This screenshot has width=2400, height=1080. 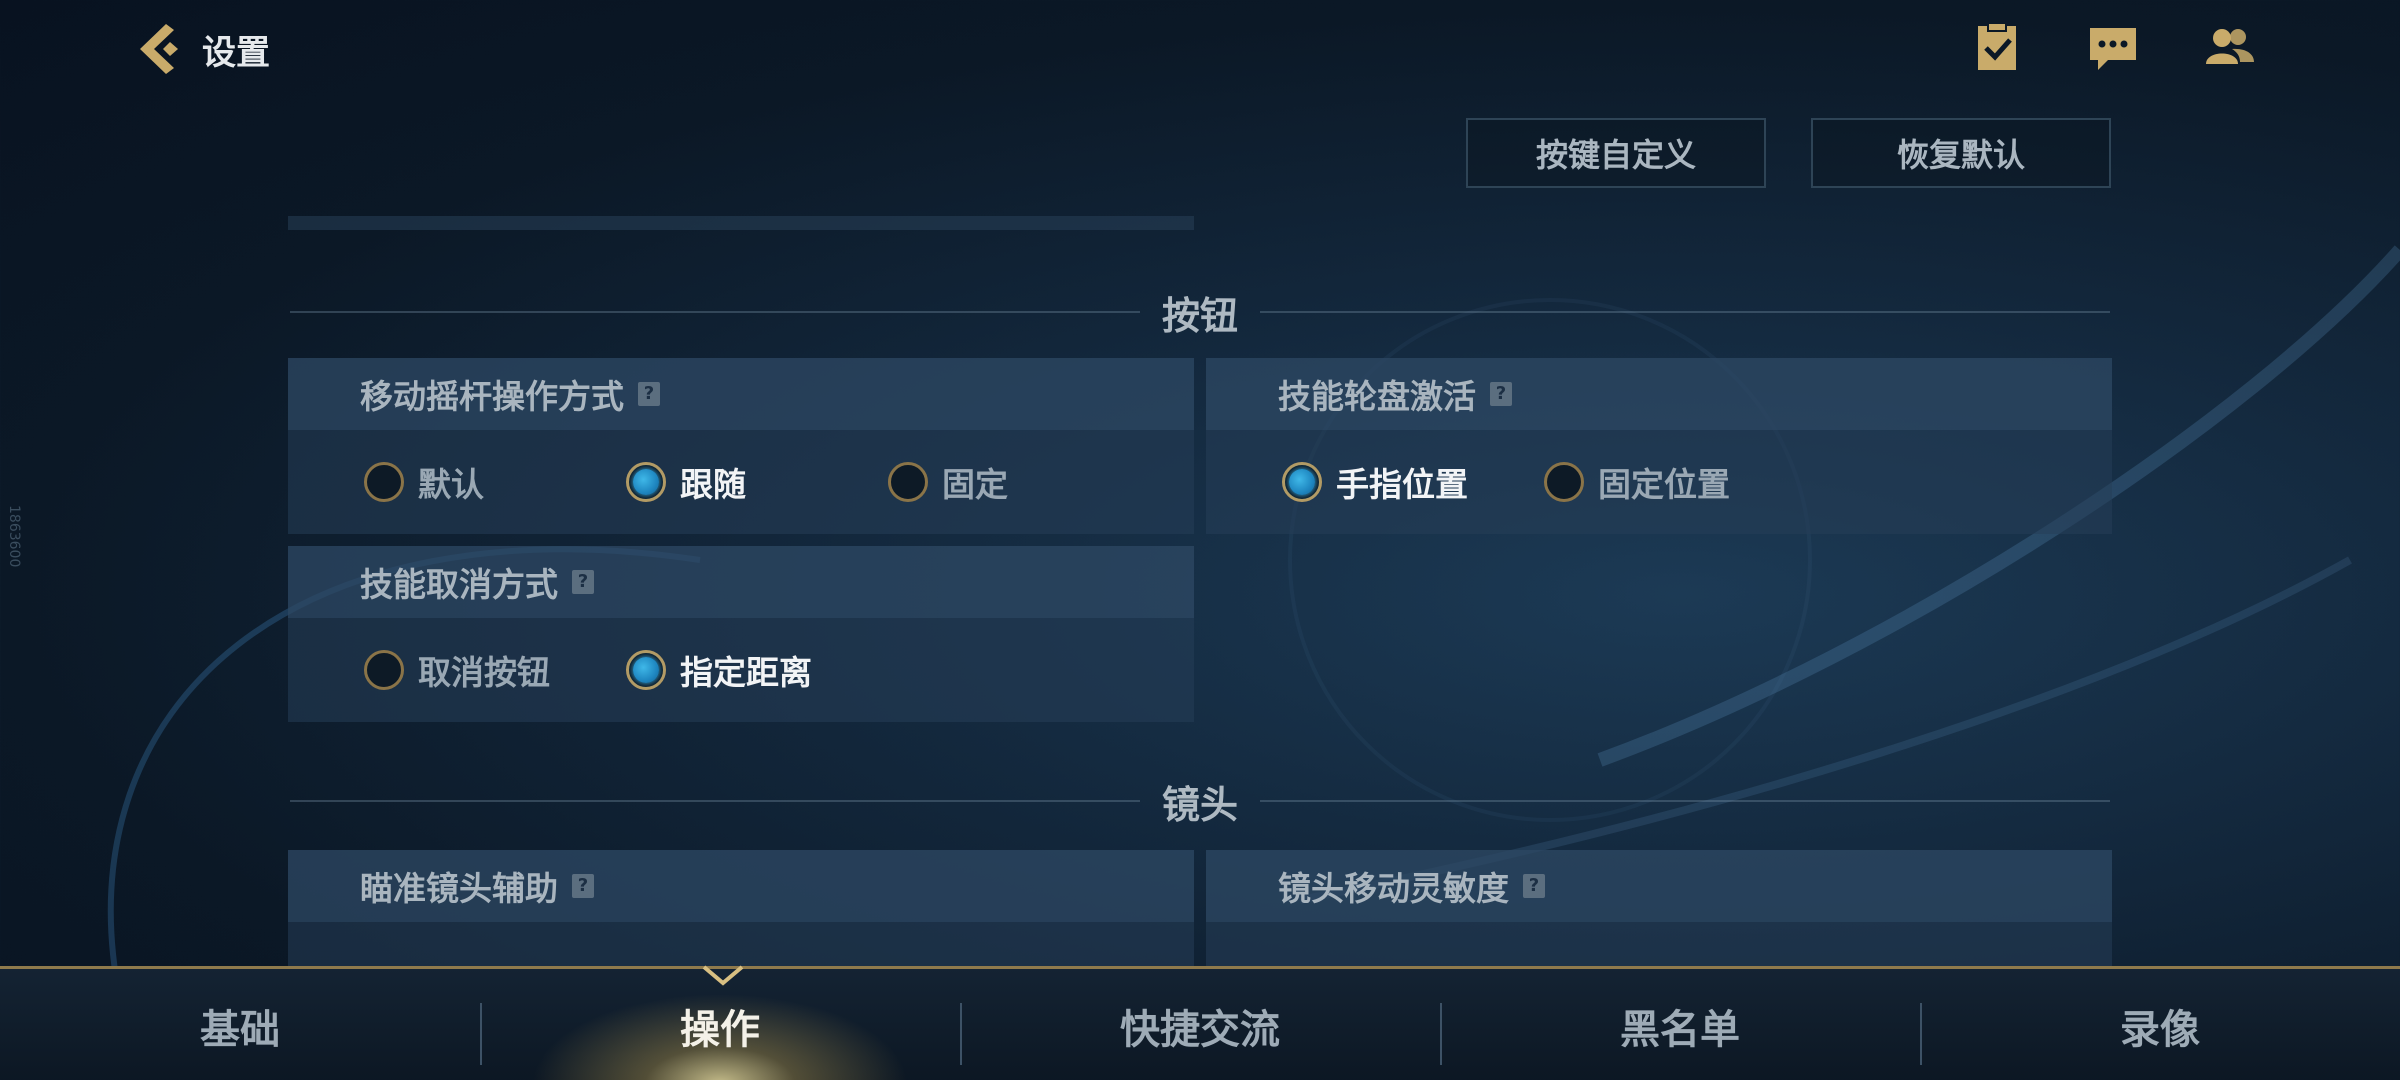 I want to click on option-specified-distance: 指定距离, so click(x=719, y=670).